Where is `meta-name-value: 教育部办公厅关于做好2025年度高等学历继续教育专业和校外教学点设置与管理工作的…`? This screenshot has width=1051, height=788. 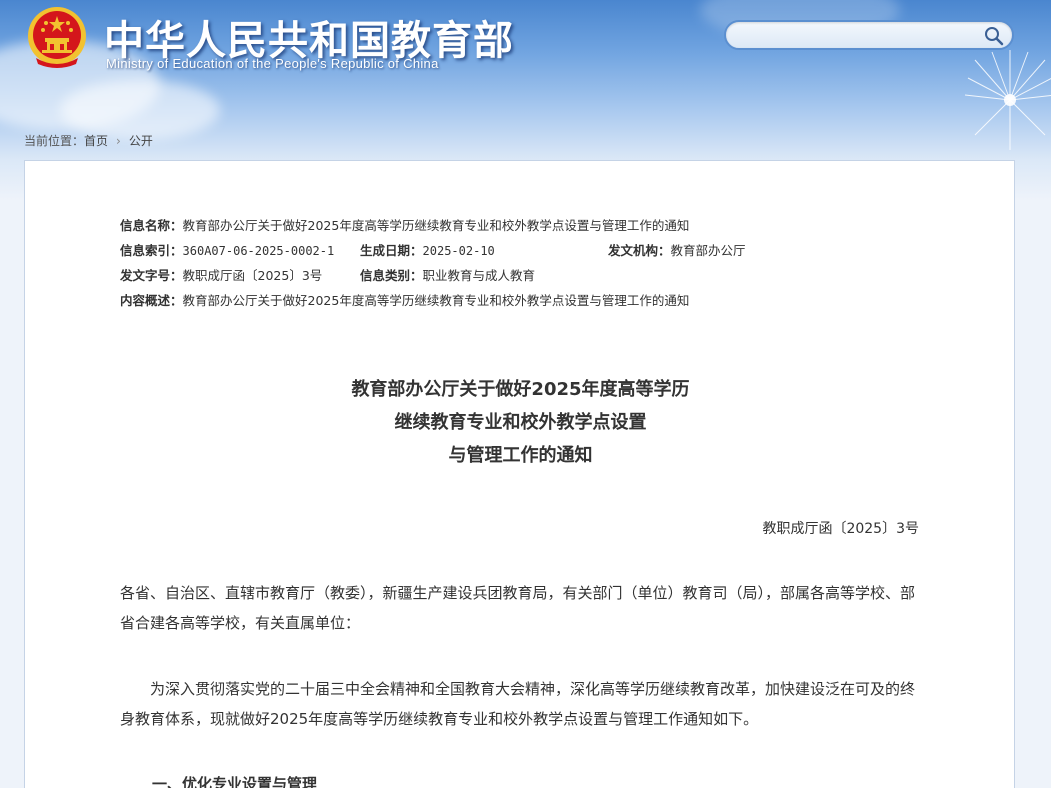 meta-name-value: 教育部办公厅关于做好2025年度高等学历继续教育专业和校外教学点设置与管理工作的… is located at coordinates (436, 225).